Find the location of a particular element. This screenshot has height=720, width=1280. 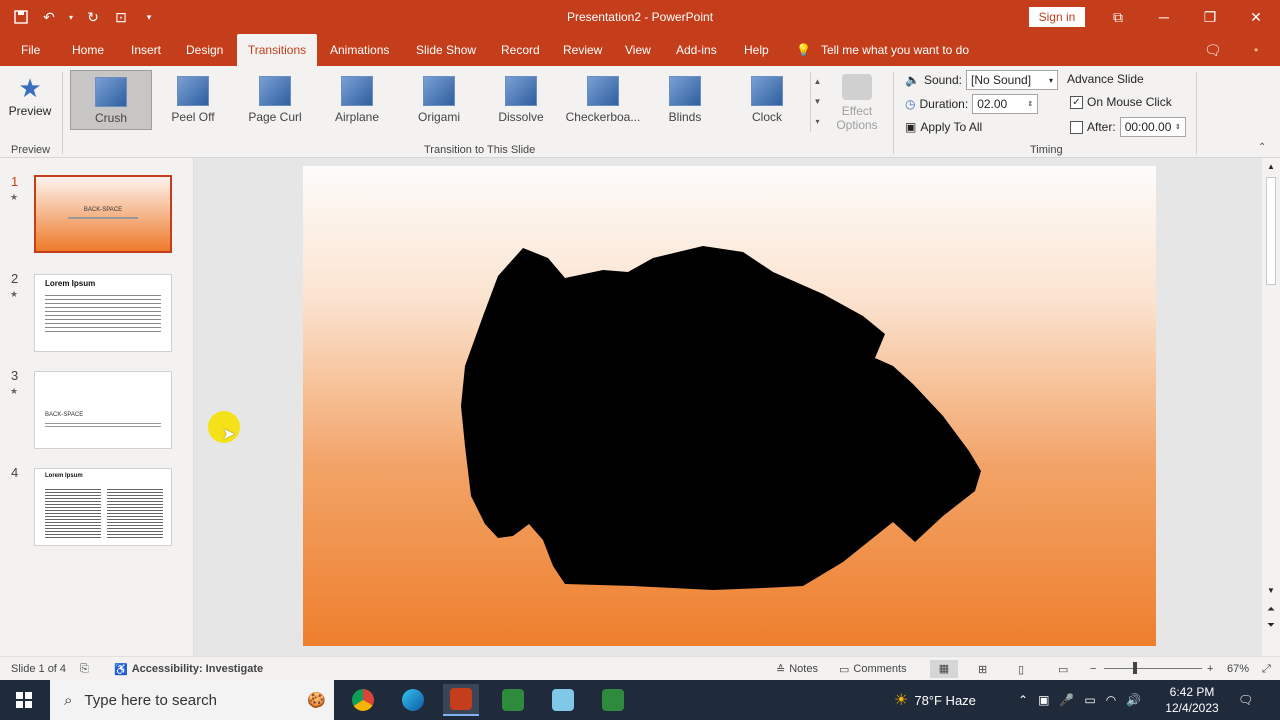

comments-icon: 🗨 is located at coordinates (1213, 50).